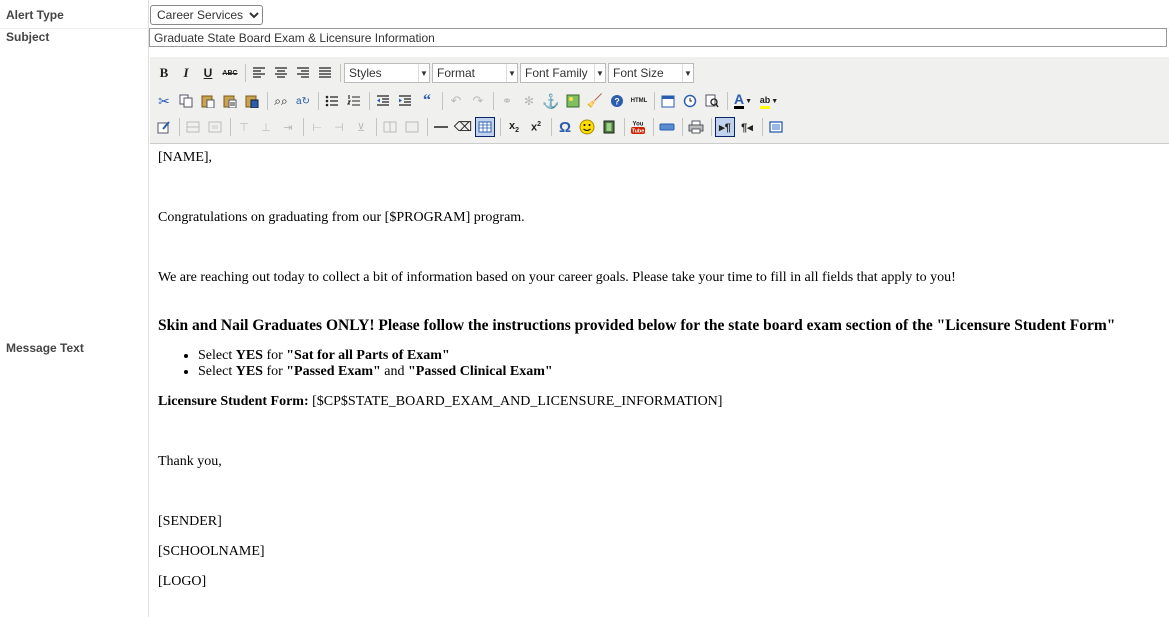 This screenshot has width=1169, height=617. I want to click on table-row-icon, so click(193, 127).